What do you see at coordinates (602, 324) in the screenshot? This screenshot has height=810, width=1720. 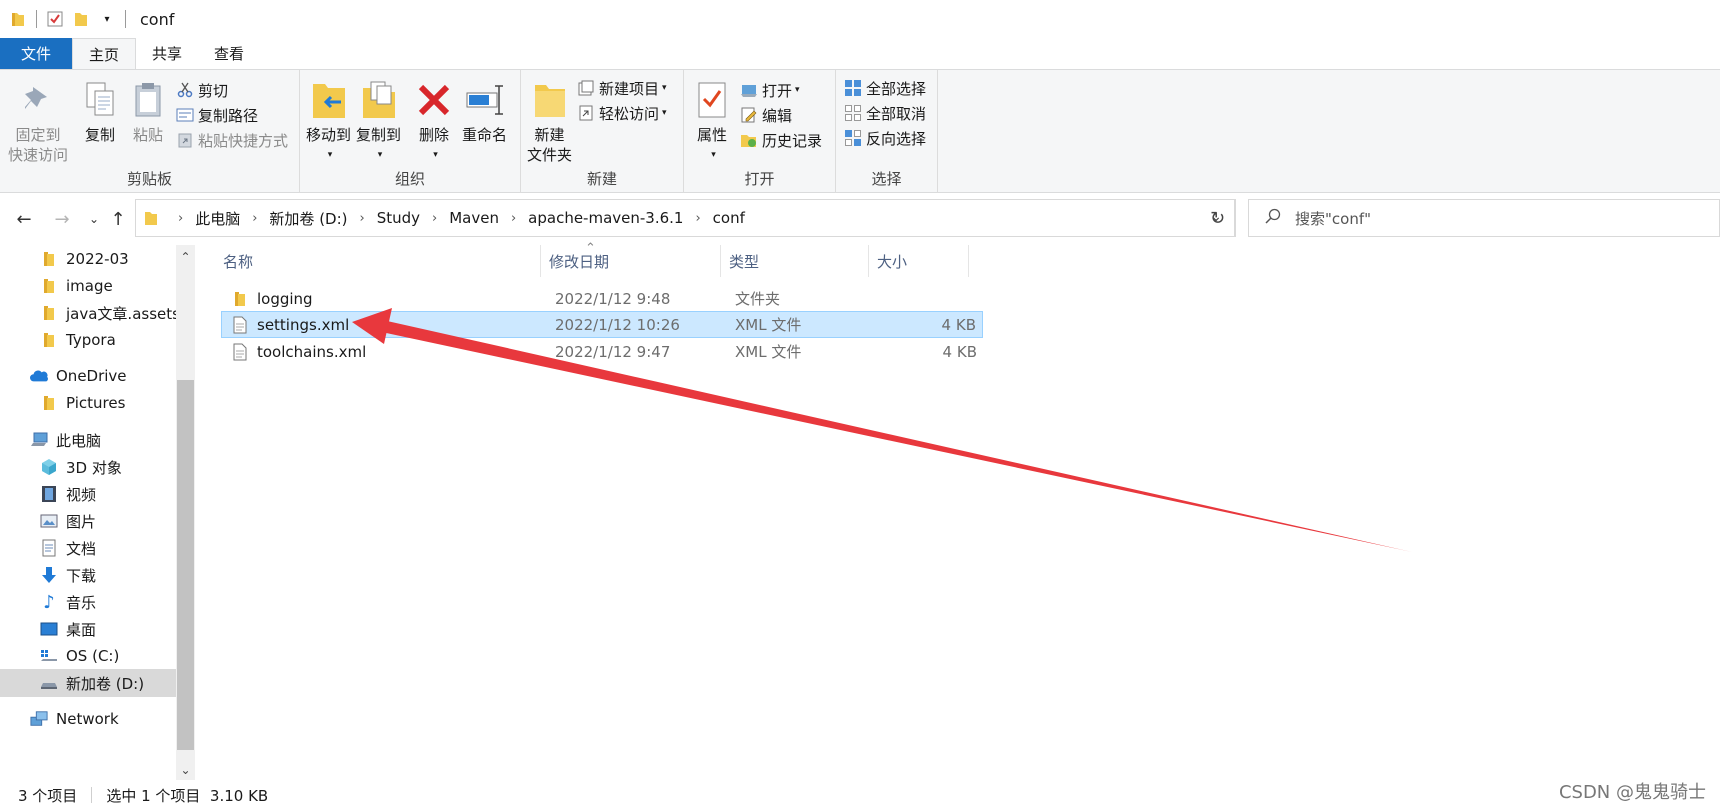 I see `file-row-settings-xml: settings.xml 2022/1/12 10:26 XML 文件 4 KB` at bounding box center [602, 324].